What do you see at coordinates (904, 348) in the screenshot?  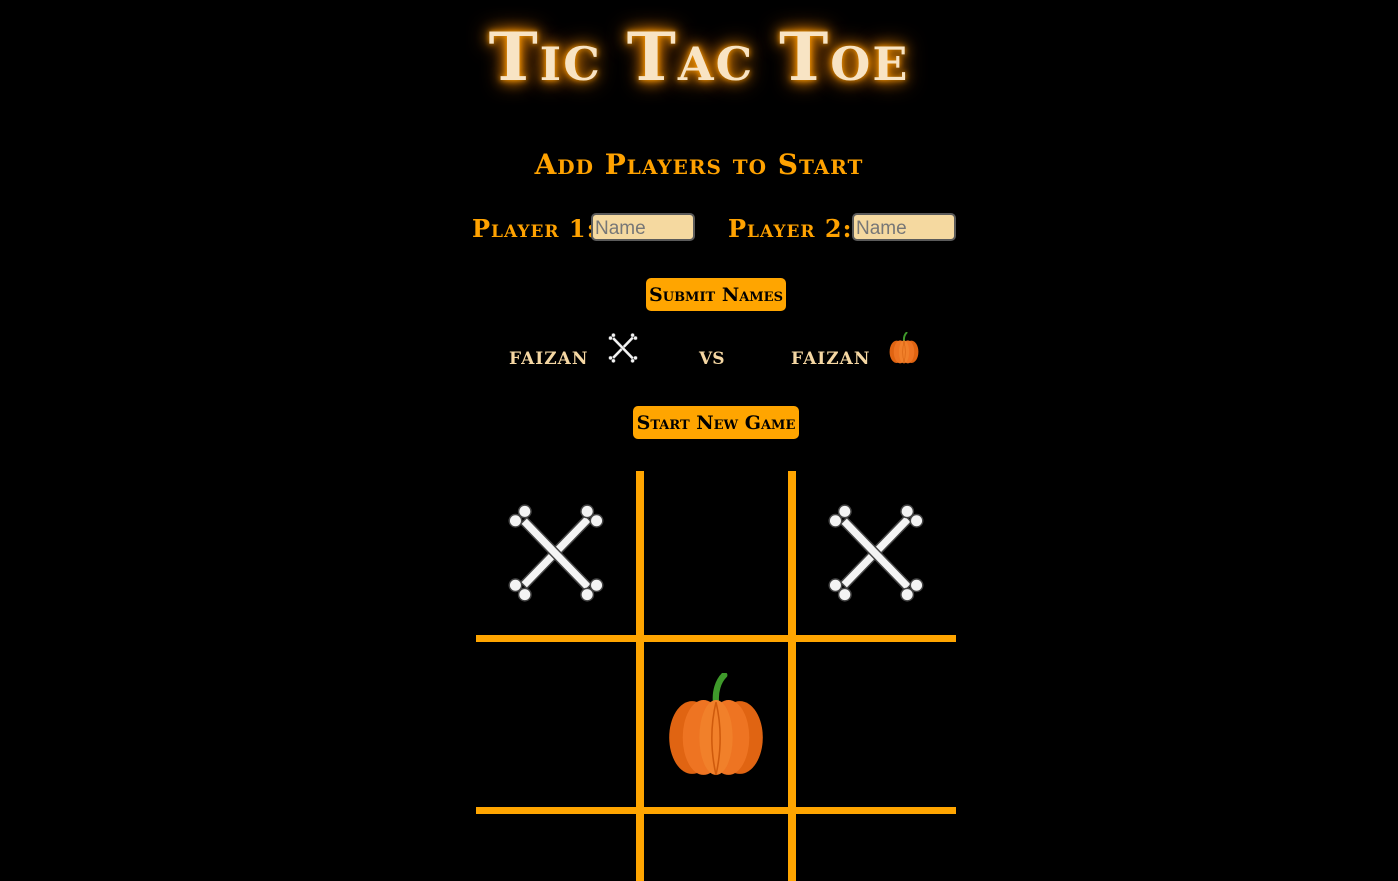 I see `pumpkin-icon` at bounding box center [904, 348].